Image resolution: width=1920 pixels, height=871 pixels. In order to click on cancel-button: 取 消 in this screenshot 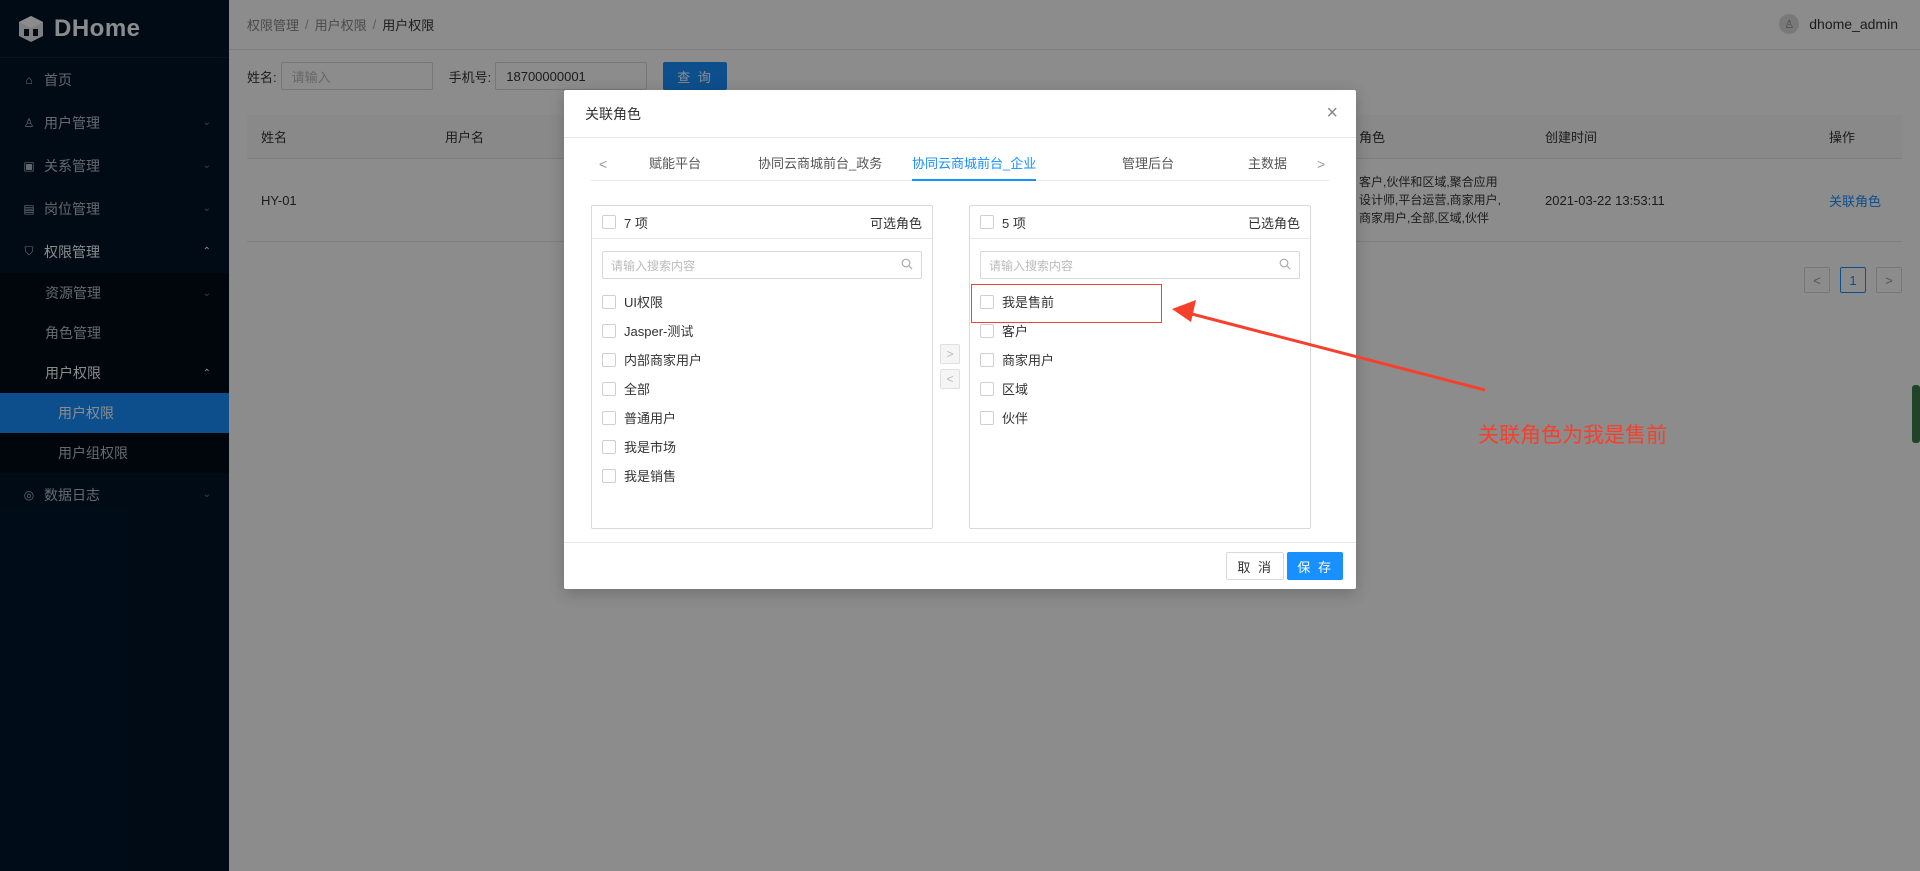, I will do `click(1255, 566)`.